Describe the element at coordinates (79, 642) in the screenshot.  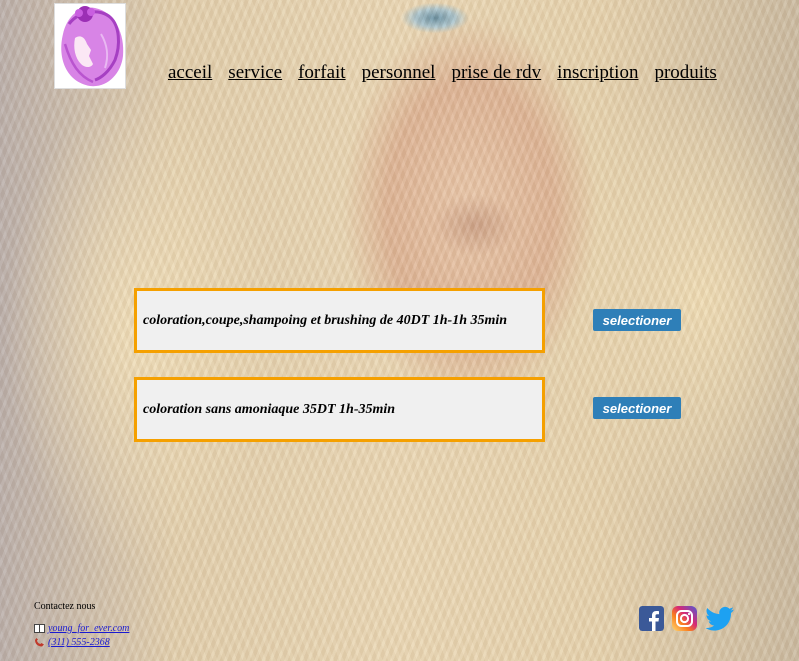
I see `contact-phone: (311) 555-2368` at that location.